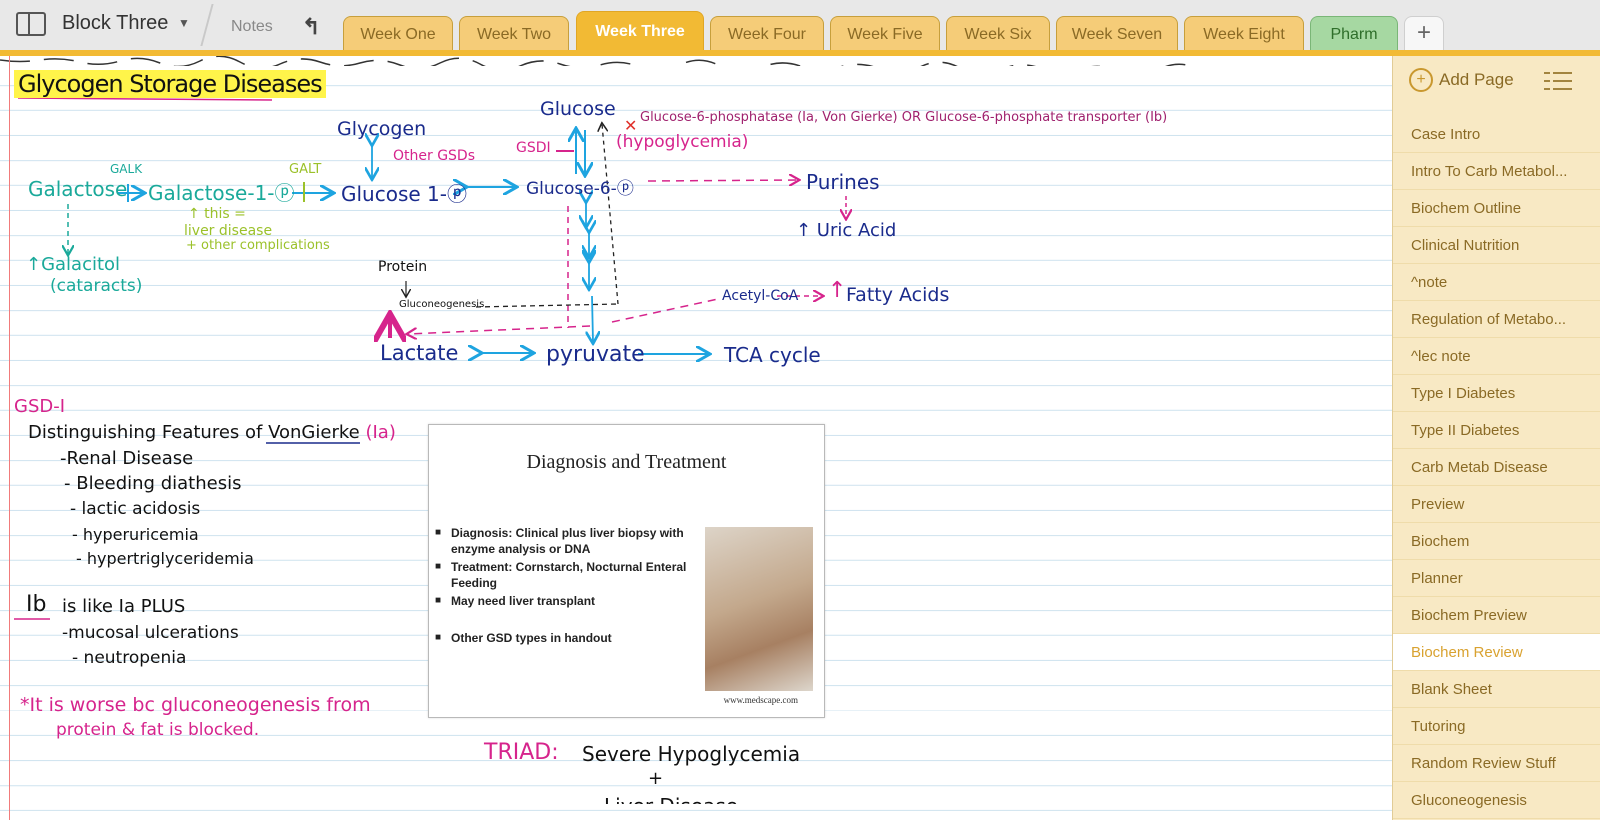 The width and height of the screenshot is (1600, 820). I want to click on von-gierke-label: VonGierke, so click(314, 432).